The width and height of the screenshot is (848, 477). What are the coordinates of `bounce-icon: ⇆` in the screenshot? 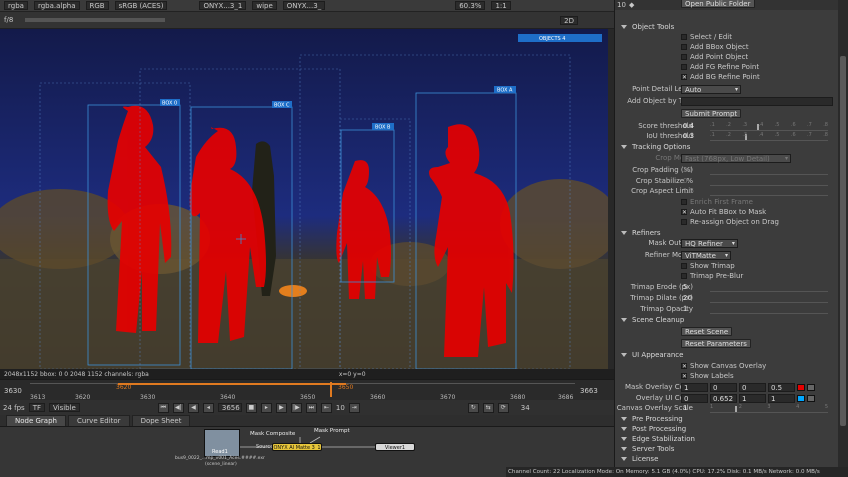 It's located at (488, 407).